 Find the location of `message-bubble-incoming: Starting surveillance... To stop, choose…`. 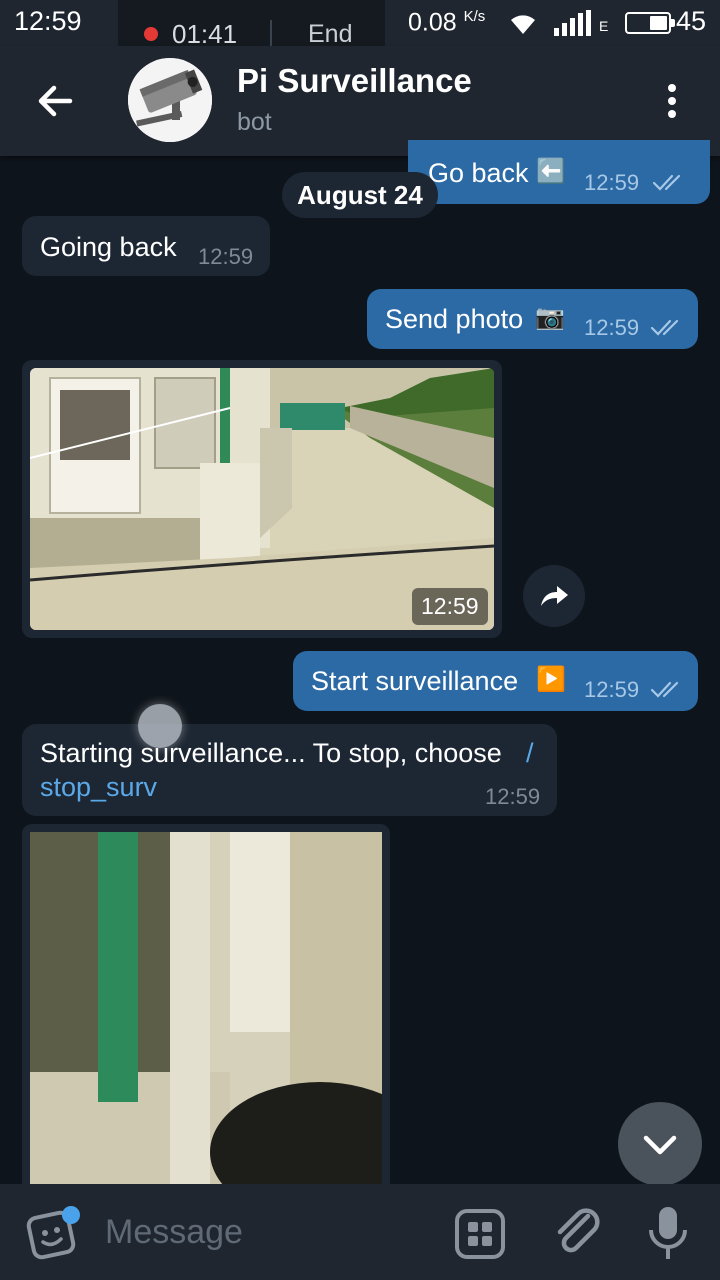

message-bubble-incoming: Starting surveillance... To stop, choose… is located at coordinates (289, 770).